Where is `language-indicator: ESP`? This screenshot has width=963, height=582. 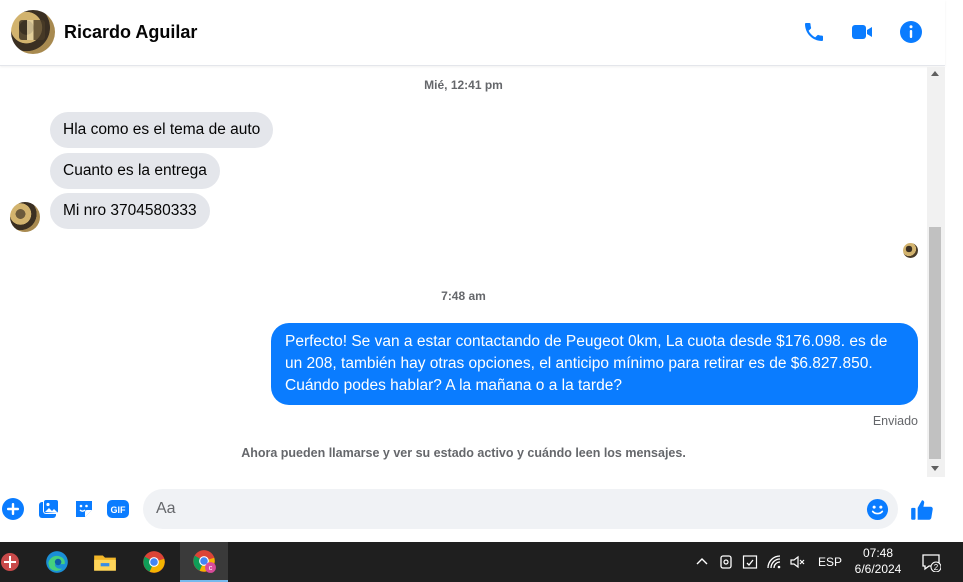
language-indicator: ESP is located at coordinates (830, 562).